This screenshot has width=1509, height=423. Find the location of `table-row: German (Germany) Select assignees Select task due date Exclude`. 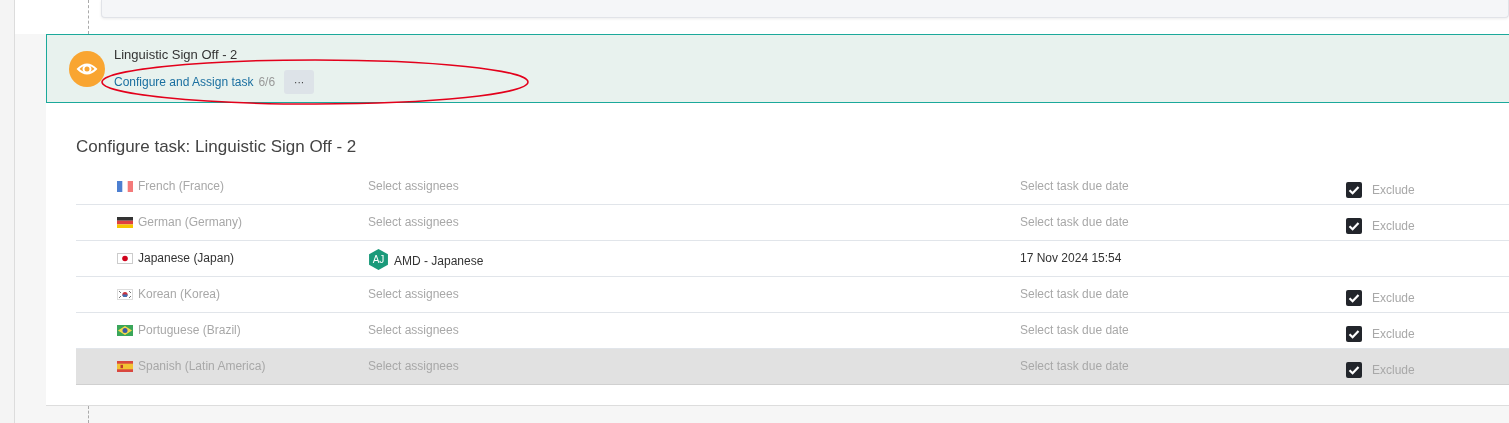

table-row: German (Germany) Select assignees Select task due date Exclude is located at coordinates (792, 223).